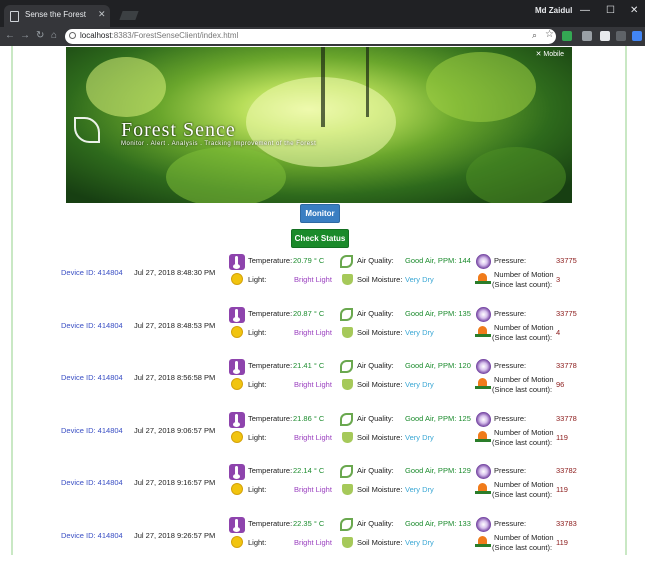 Image resolution: width=645 pixels, height=561 pixels. I want to click on pressure-value: 33782, so click(566, 470).